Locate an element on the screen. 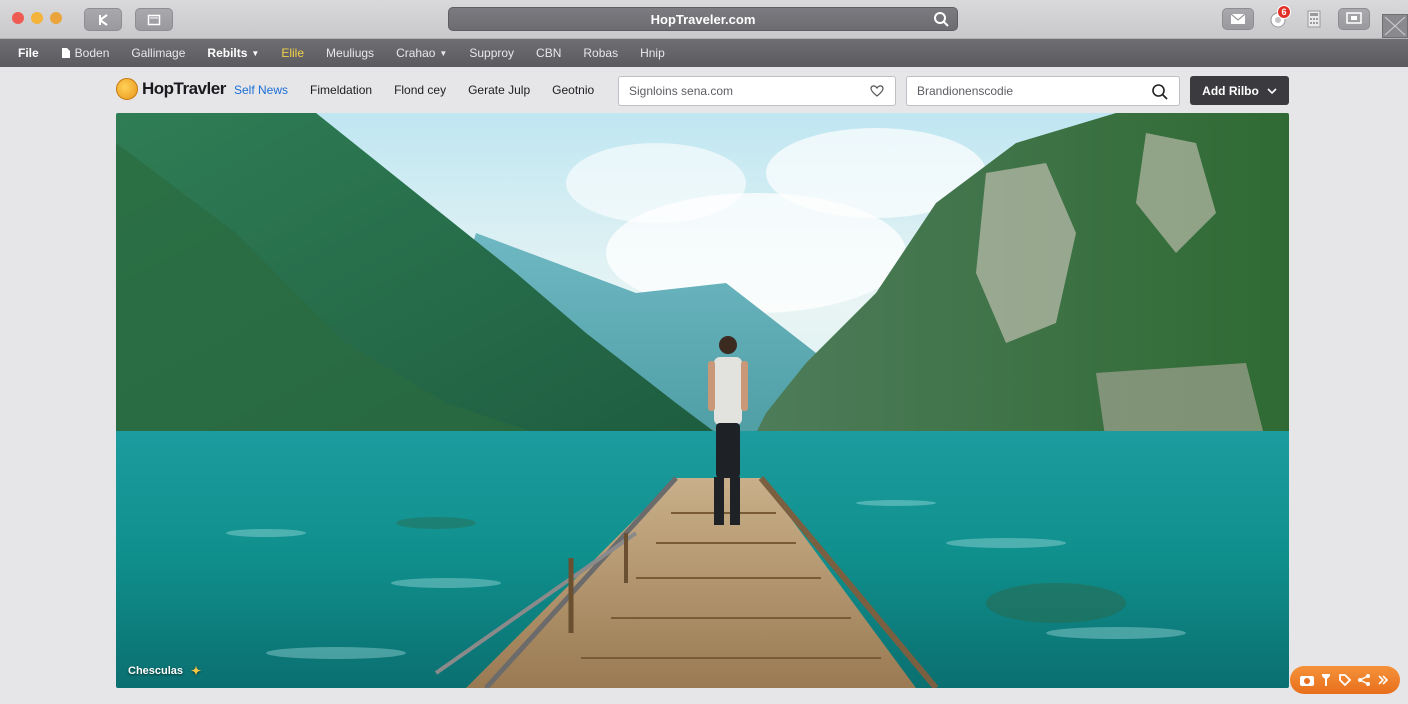 The height and width of the screenshot is (704, 1408). sparkle-icon: ✦ is located at coordinates (196, 671).